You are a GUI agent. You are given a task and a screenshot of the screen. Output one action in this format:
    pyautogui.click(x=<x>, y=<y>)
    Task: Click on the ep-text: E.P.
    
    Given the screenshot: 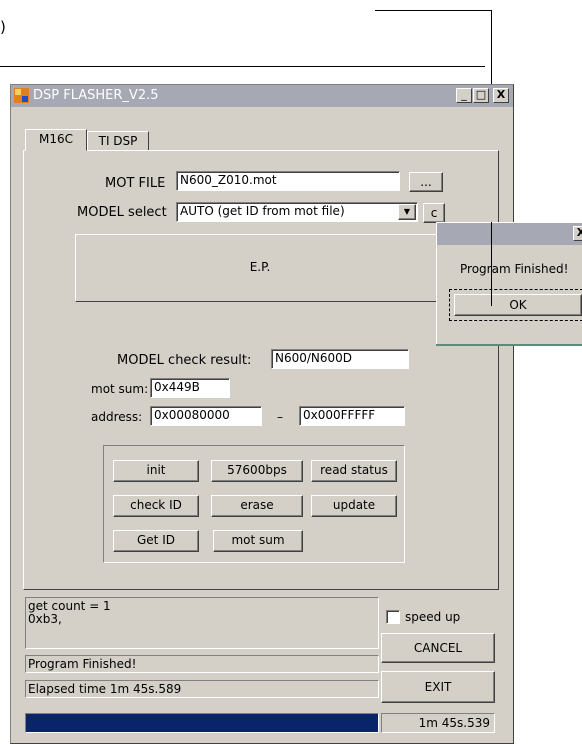 What is the action you would take?
    pyautogui.click(x=260, y=267)
    